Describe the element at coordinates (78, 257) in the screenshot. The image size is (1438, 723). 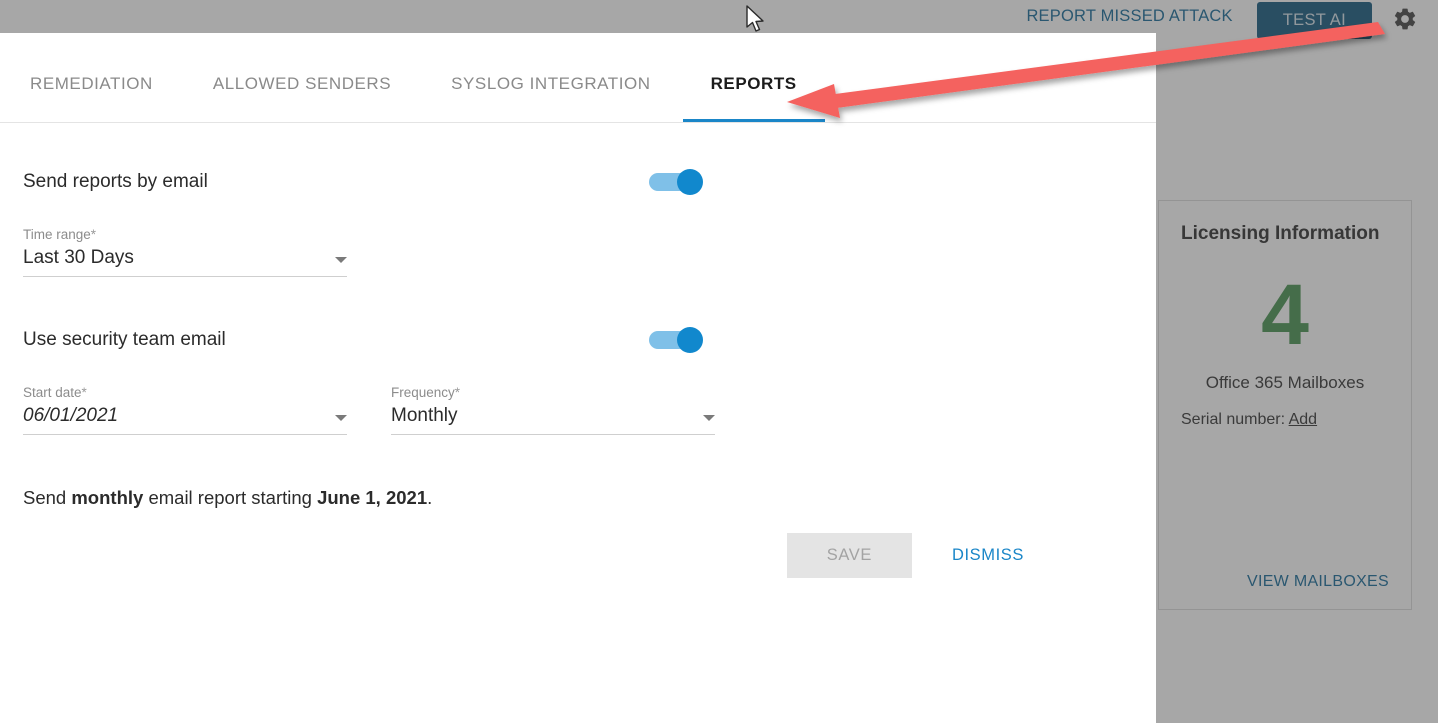
I see `time-range-value: Last 30 Days` at that location.